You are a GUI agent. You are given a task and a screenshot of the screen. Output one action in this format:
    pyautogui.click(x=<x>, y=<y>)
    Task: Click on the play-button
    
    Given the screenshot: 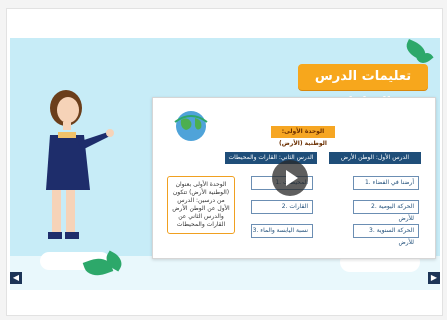 What is the action you would take?
    pyautogui.click(x=290, y=178)
    